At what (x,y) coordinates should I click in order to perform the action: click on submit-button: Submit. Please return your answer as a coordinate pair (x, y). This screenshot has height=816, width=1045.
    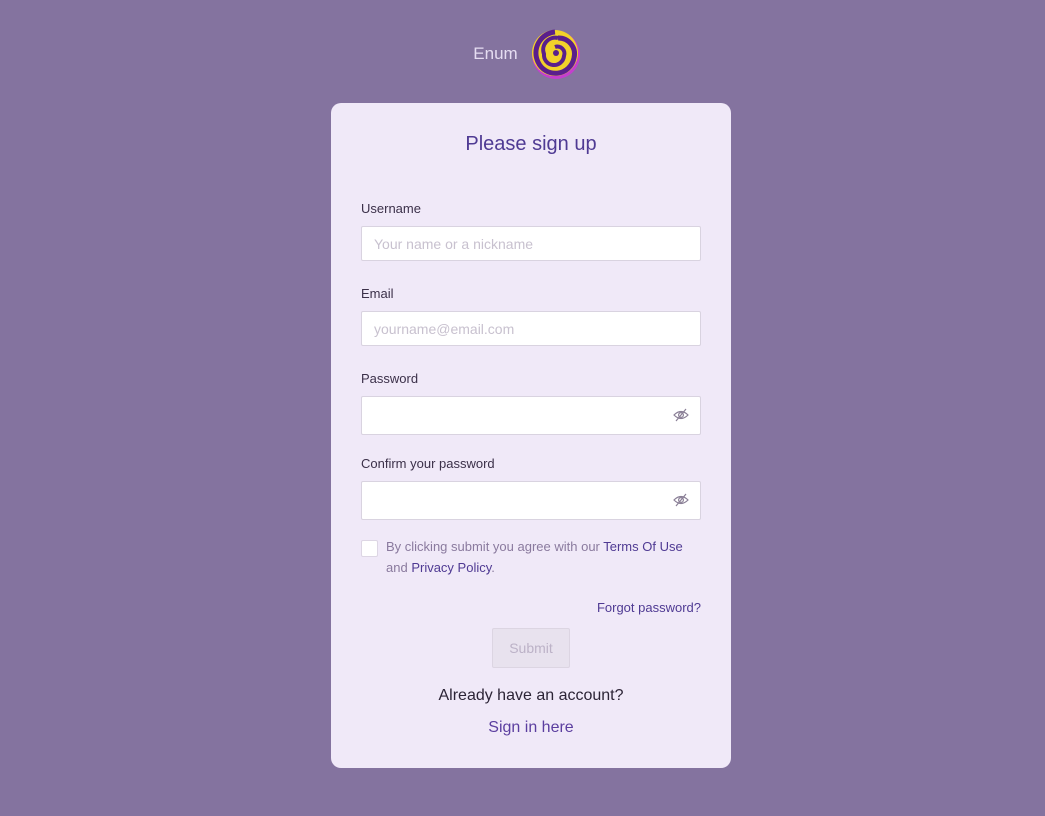
    Looking at the image, I should click on (531, 648).